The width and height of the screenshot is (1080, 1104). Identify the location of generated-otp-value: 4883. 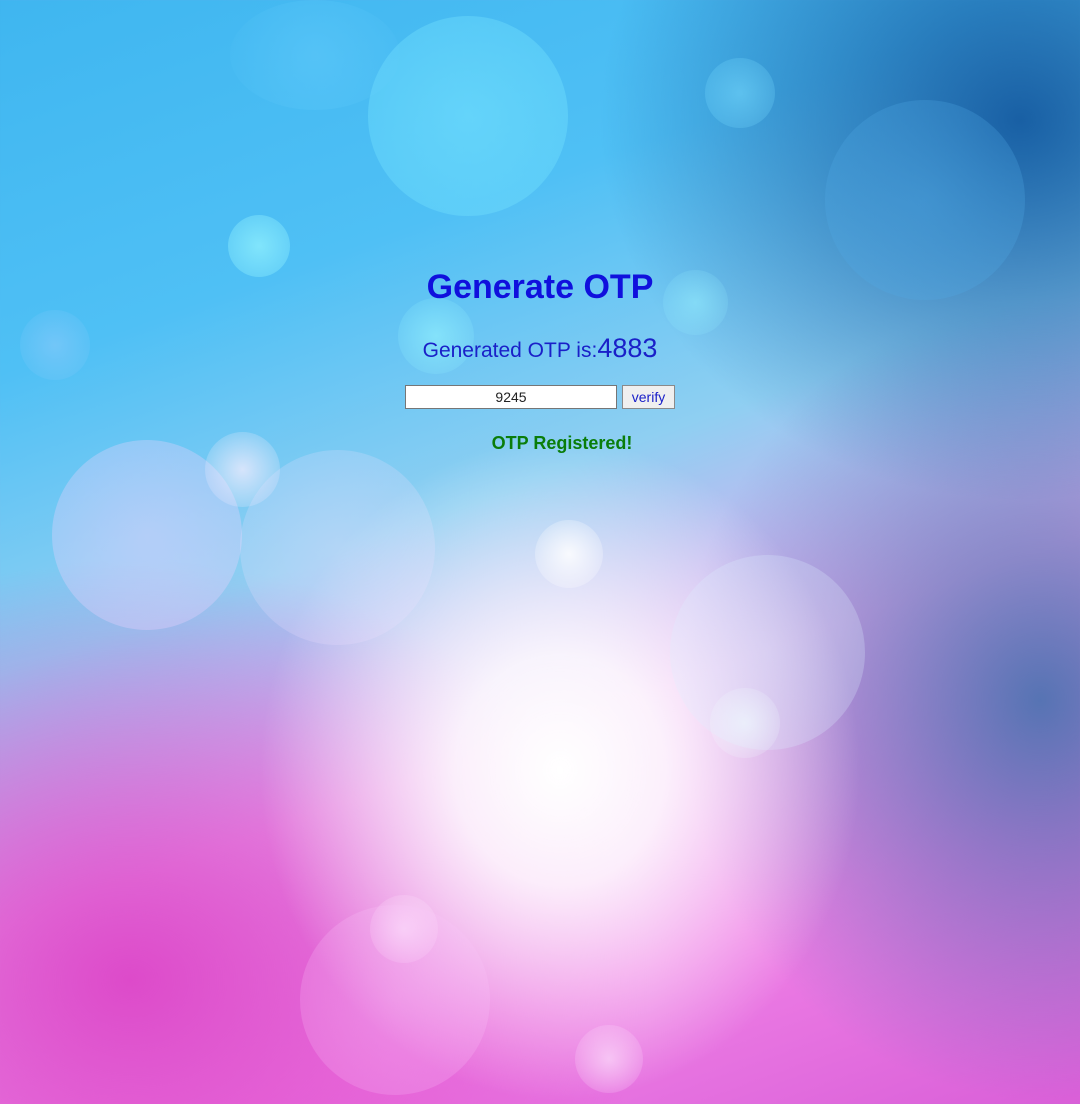
(627, 348).